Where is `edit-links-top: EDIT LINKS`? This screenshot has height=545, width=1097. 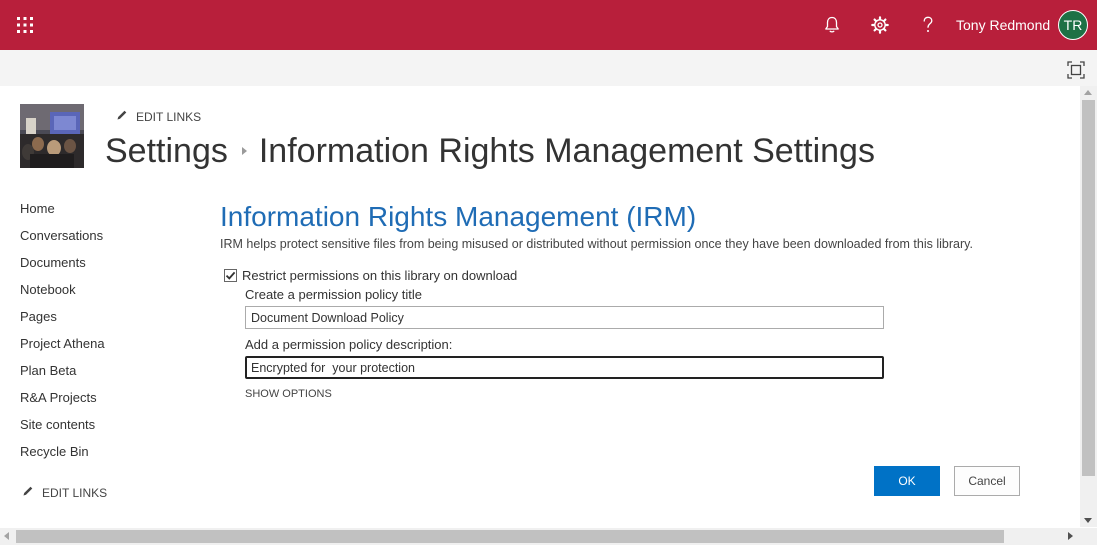
edit-links-top: EDIT LINKS is located at coordinates (158, 116).